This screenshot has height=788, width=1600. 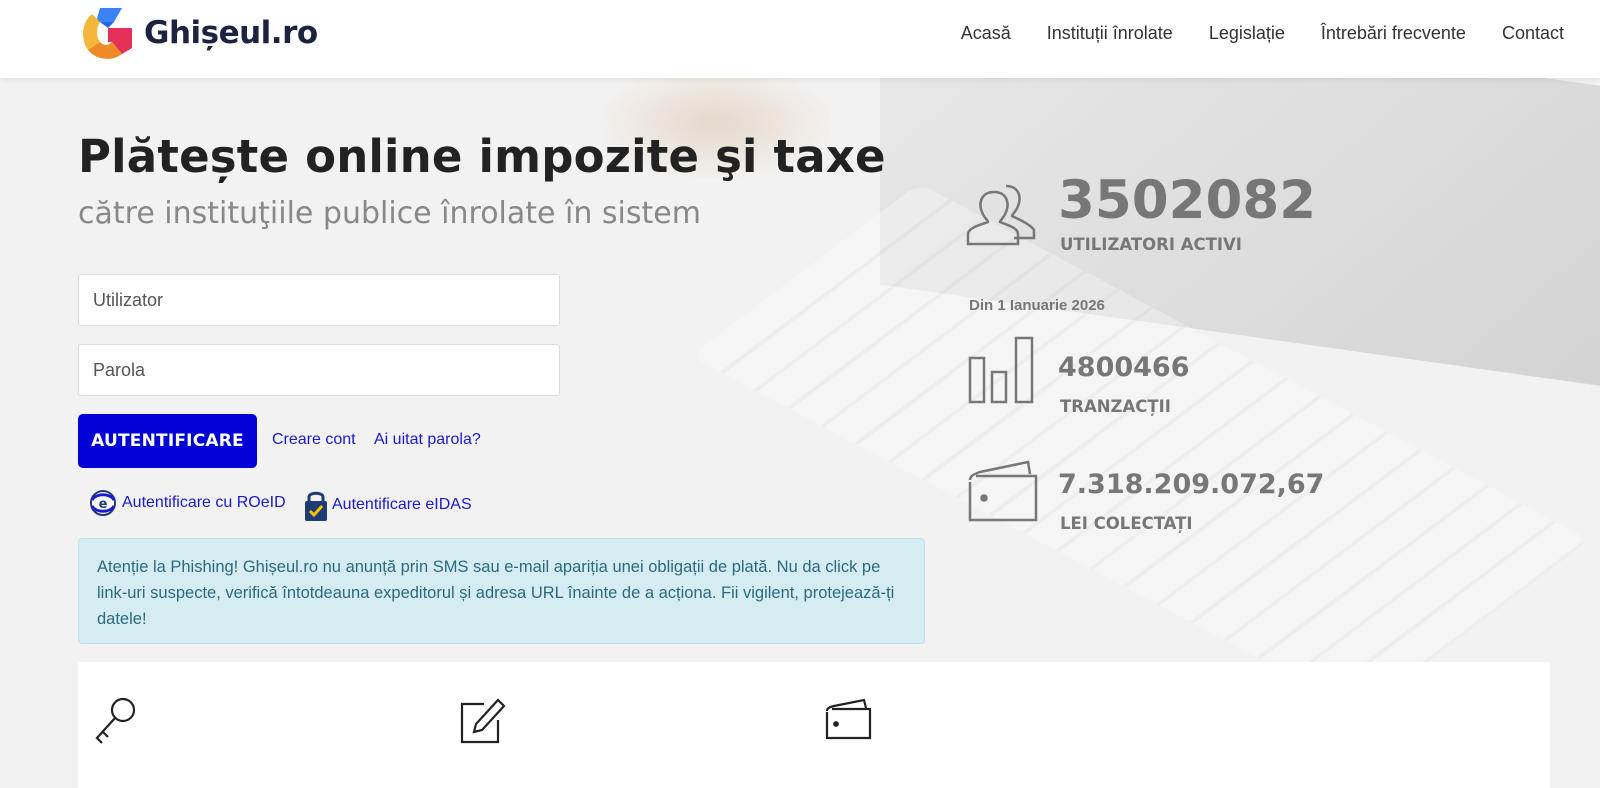 What do you see at coordinates (1191, 484) in the screenshot?
I see `collected-amount: 7.318.209.072,67` at bounding box center [1191, 484].